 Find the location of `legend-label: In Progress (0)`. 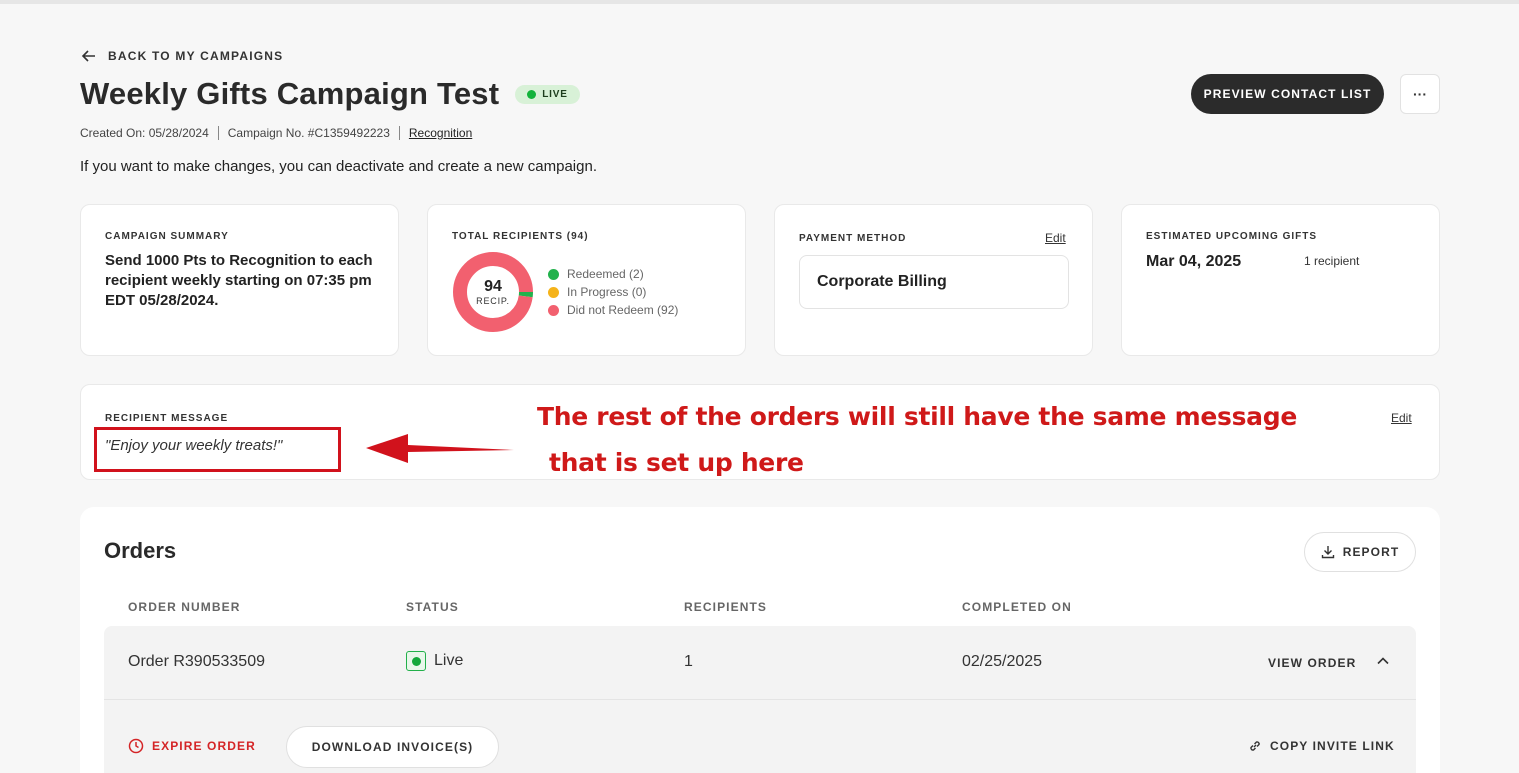

legend-label: In Progress (0) is located at coordinates (607, 292).